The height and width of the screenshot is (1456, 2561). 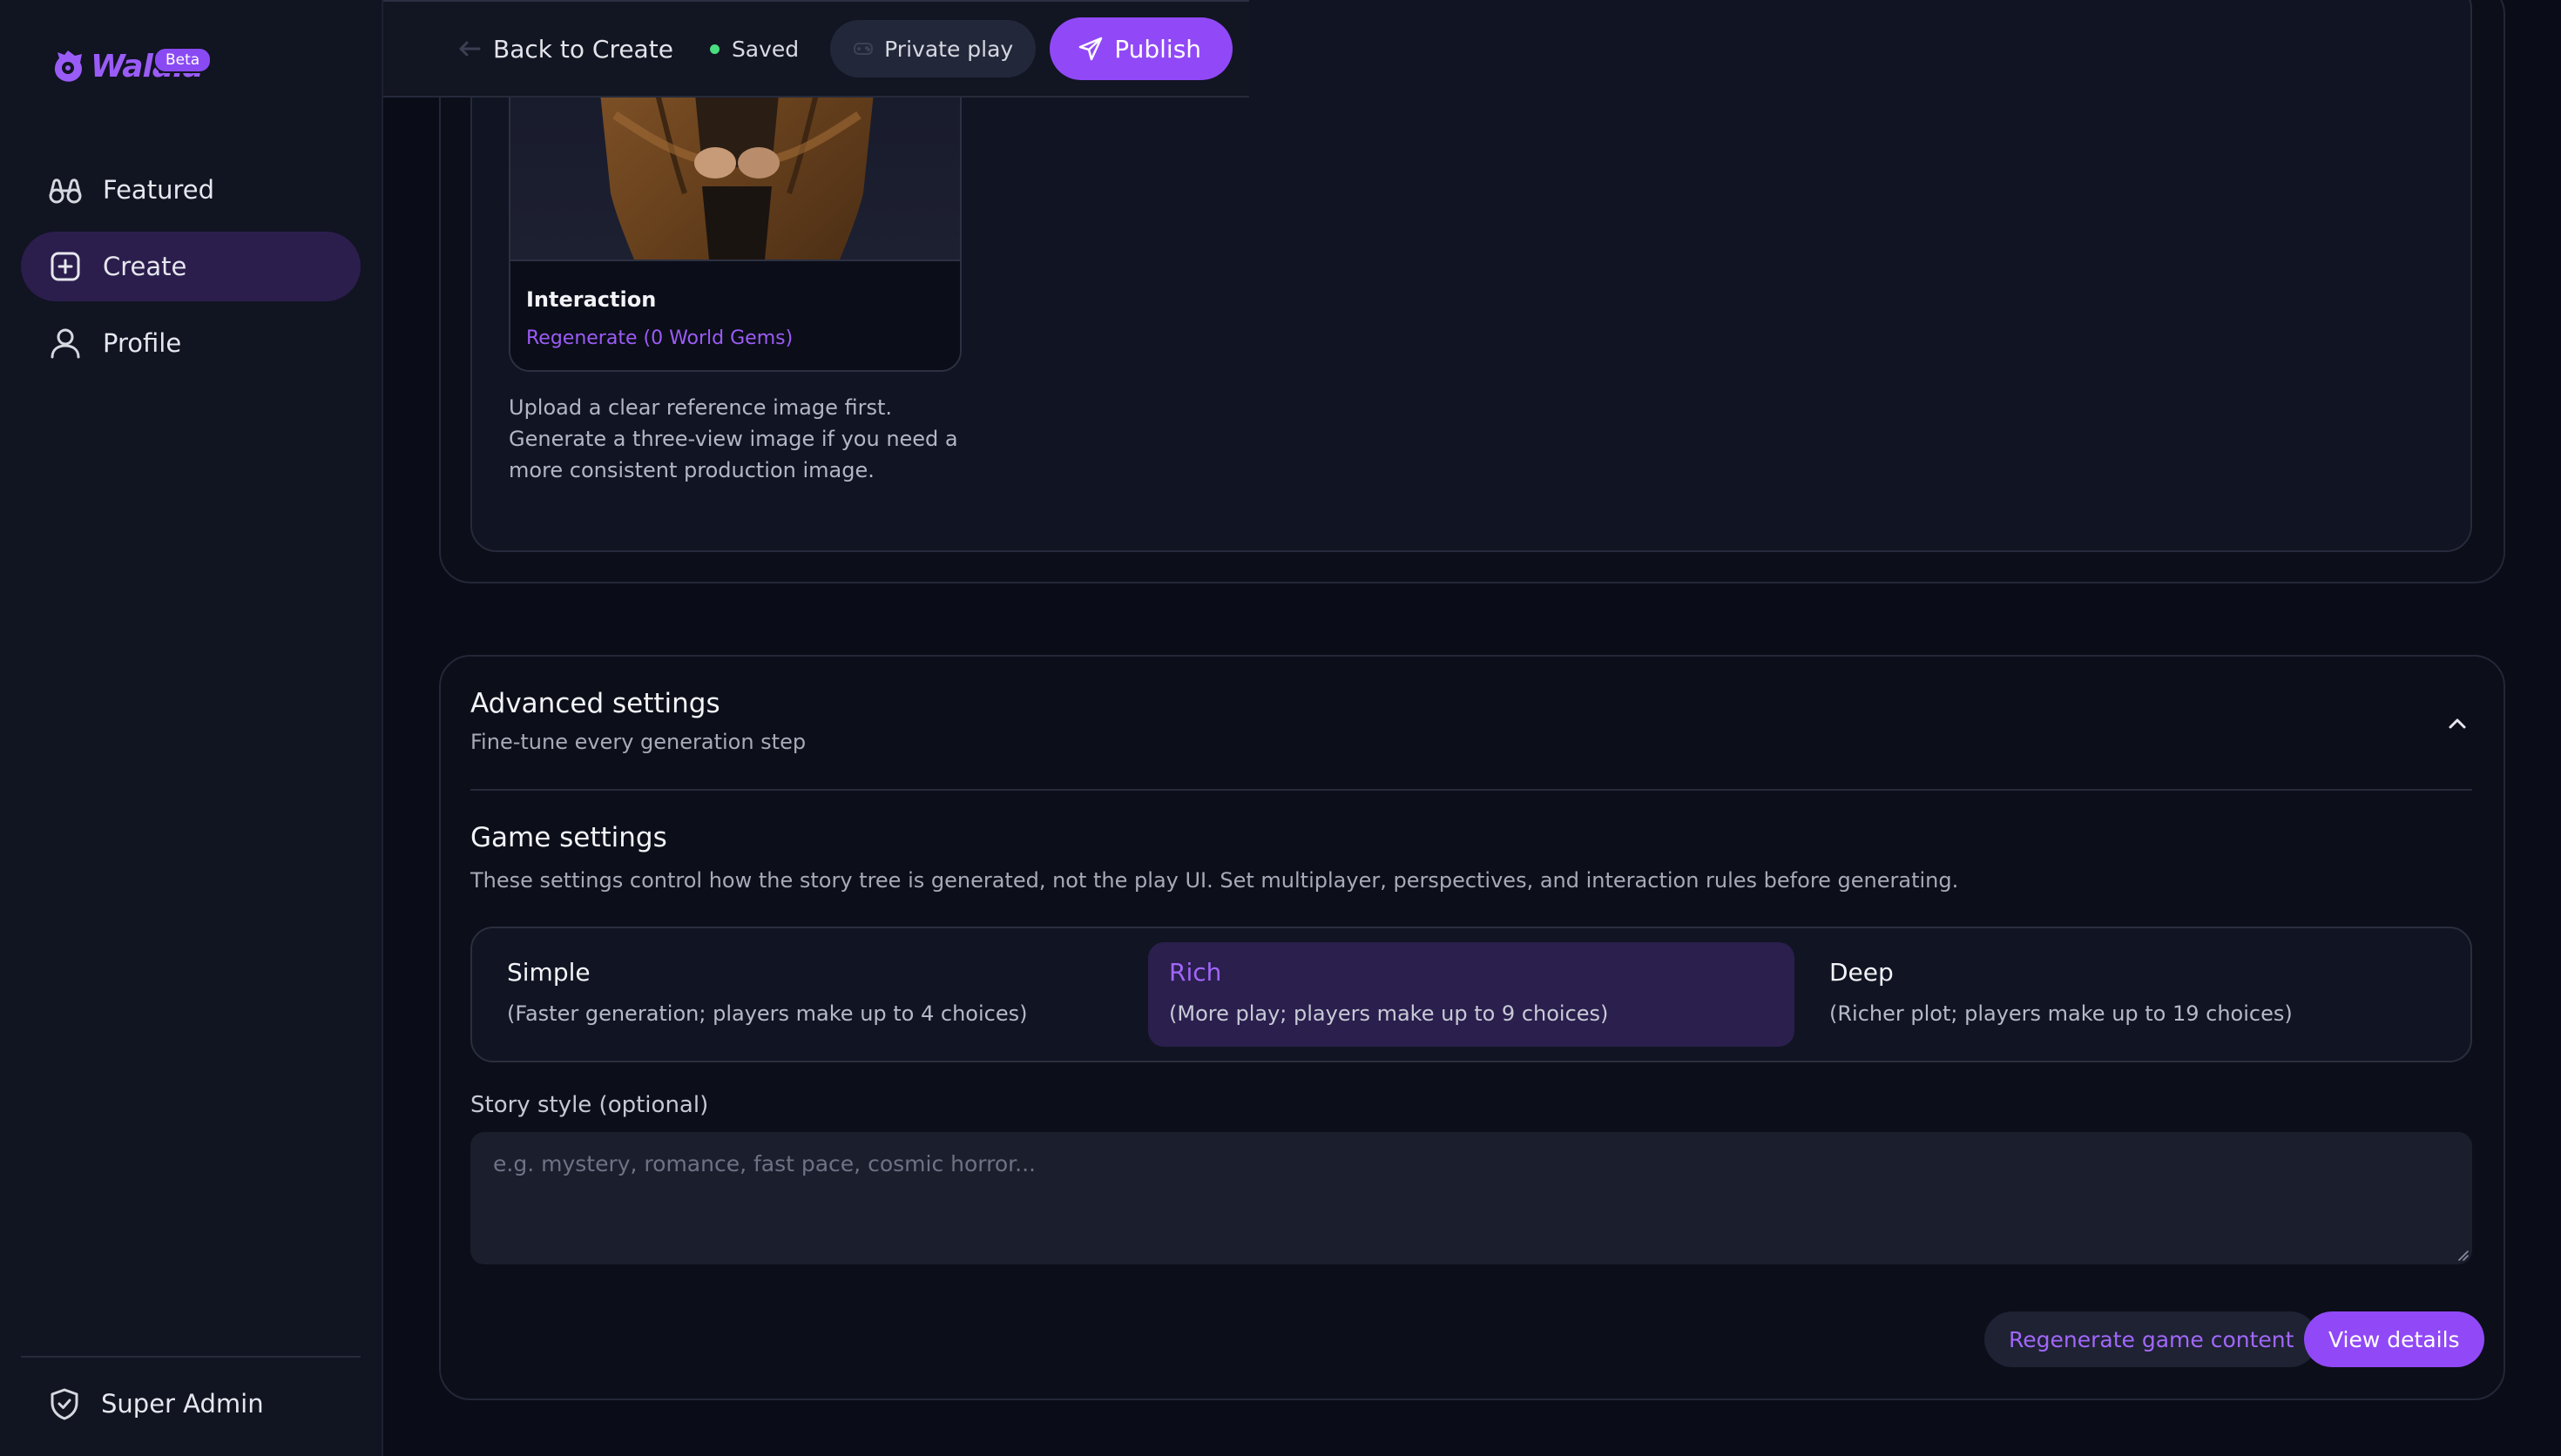 What do you see at coordinates (568, 837) in the screenshot?
I see `game-settings-title: Game settings` at bounding box center [568, 837].